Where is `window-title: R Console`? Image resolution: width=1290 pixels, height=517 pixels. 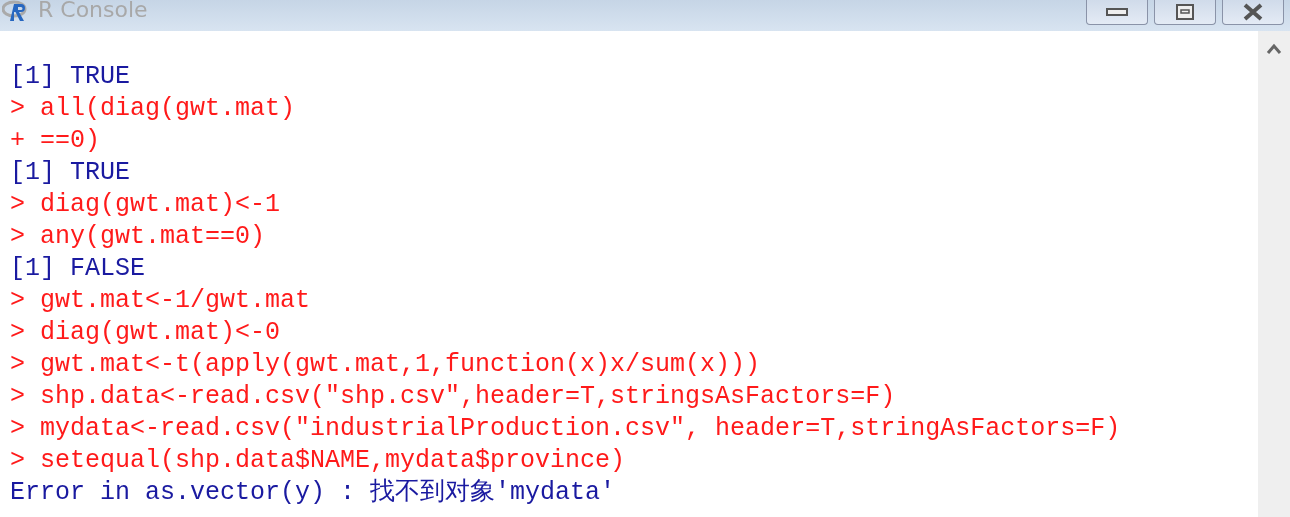 window-title: R Console is located at coordinates (93, 10).